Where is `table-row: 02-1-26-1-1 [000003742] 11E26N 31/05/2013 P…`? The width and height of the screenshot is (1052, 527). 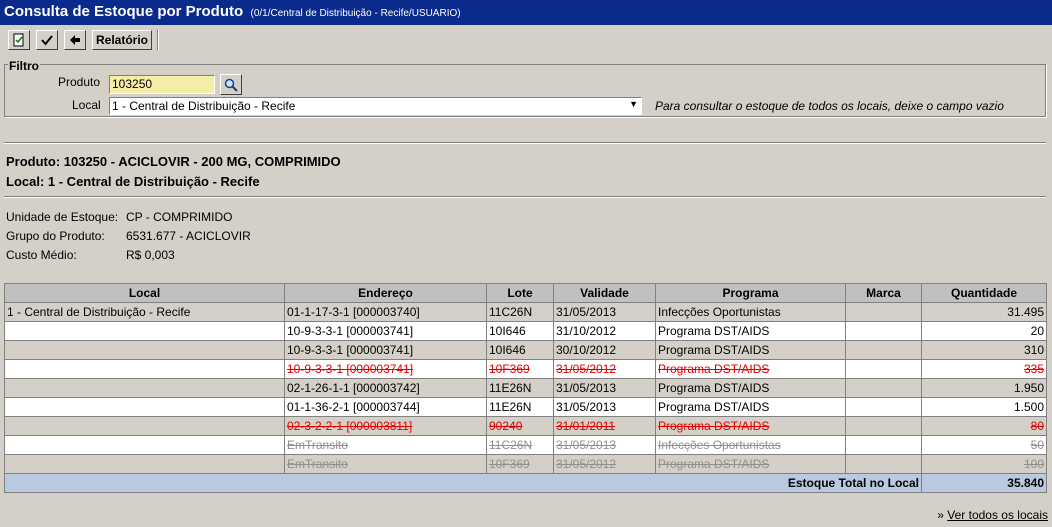 table-row: 02-1-26-1-1 [000003742] 11E26N 31/05/2013 P… is located at coordinates (525, 388).